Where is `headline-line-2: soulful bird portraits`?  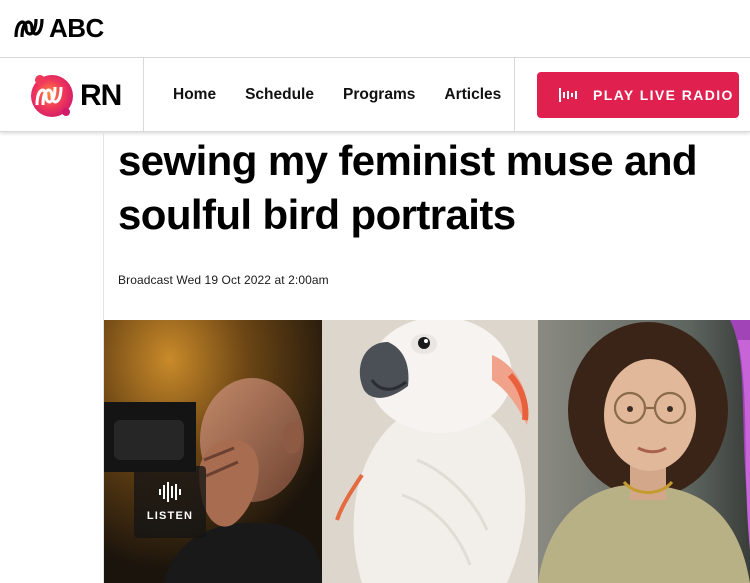 headline-line-2: soulful bird portraits is located at coordinates (317, 214).